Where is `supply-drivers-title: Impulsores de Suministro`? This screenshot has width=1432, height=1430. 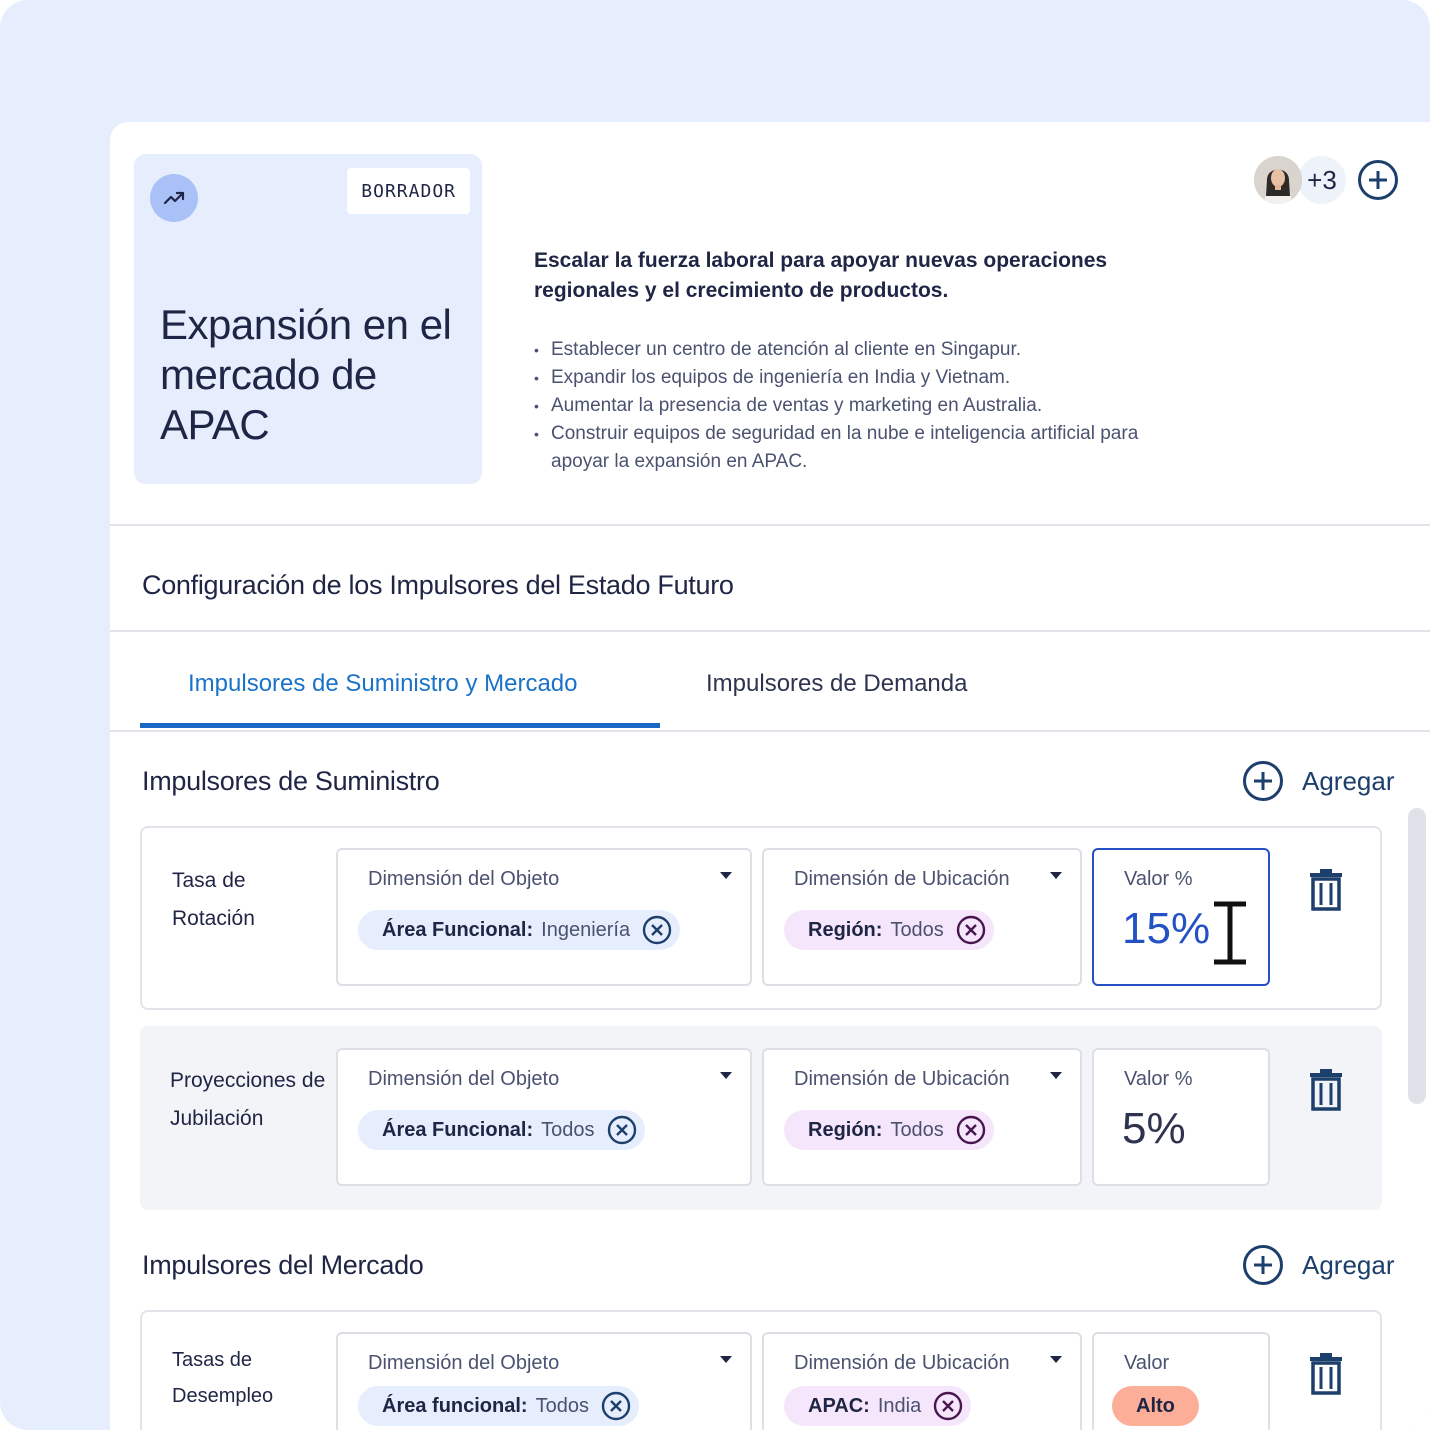 supply-drivers-title: Impulsores de Suministro is located at coordinates (291, 781).